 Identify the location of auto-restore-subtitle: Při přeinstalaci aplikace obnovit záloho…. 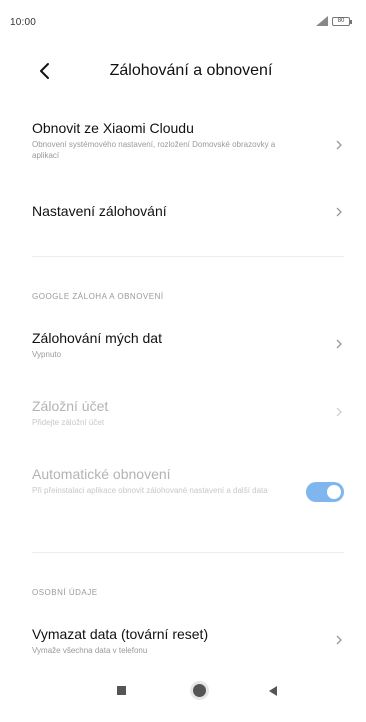
(150, 490).